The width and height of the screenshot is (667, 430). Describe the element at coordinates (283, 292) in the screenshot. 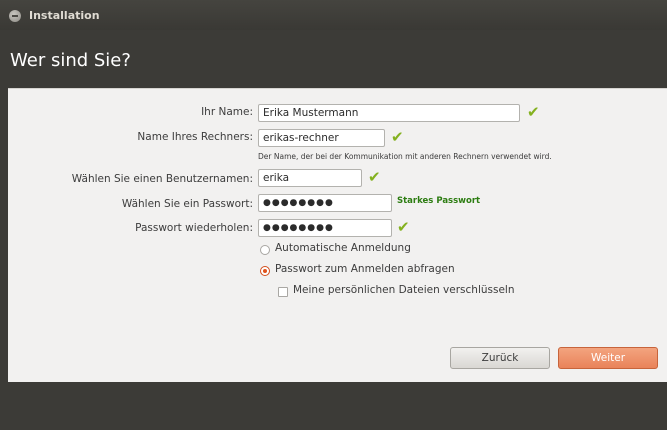

I see `encrypt-home-checkbox` at that location.